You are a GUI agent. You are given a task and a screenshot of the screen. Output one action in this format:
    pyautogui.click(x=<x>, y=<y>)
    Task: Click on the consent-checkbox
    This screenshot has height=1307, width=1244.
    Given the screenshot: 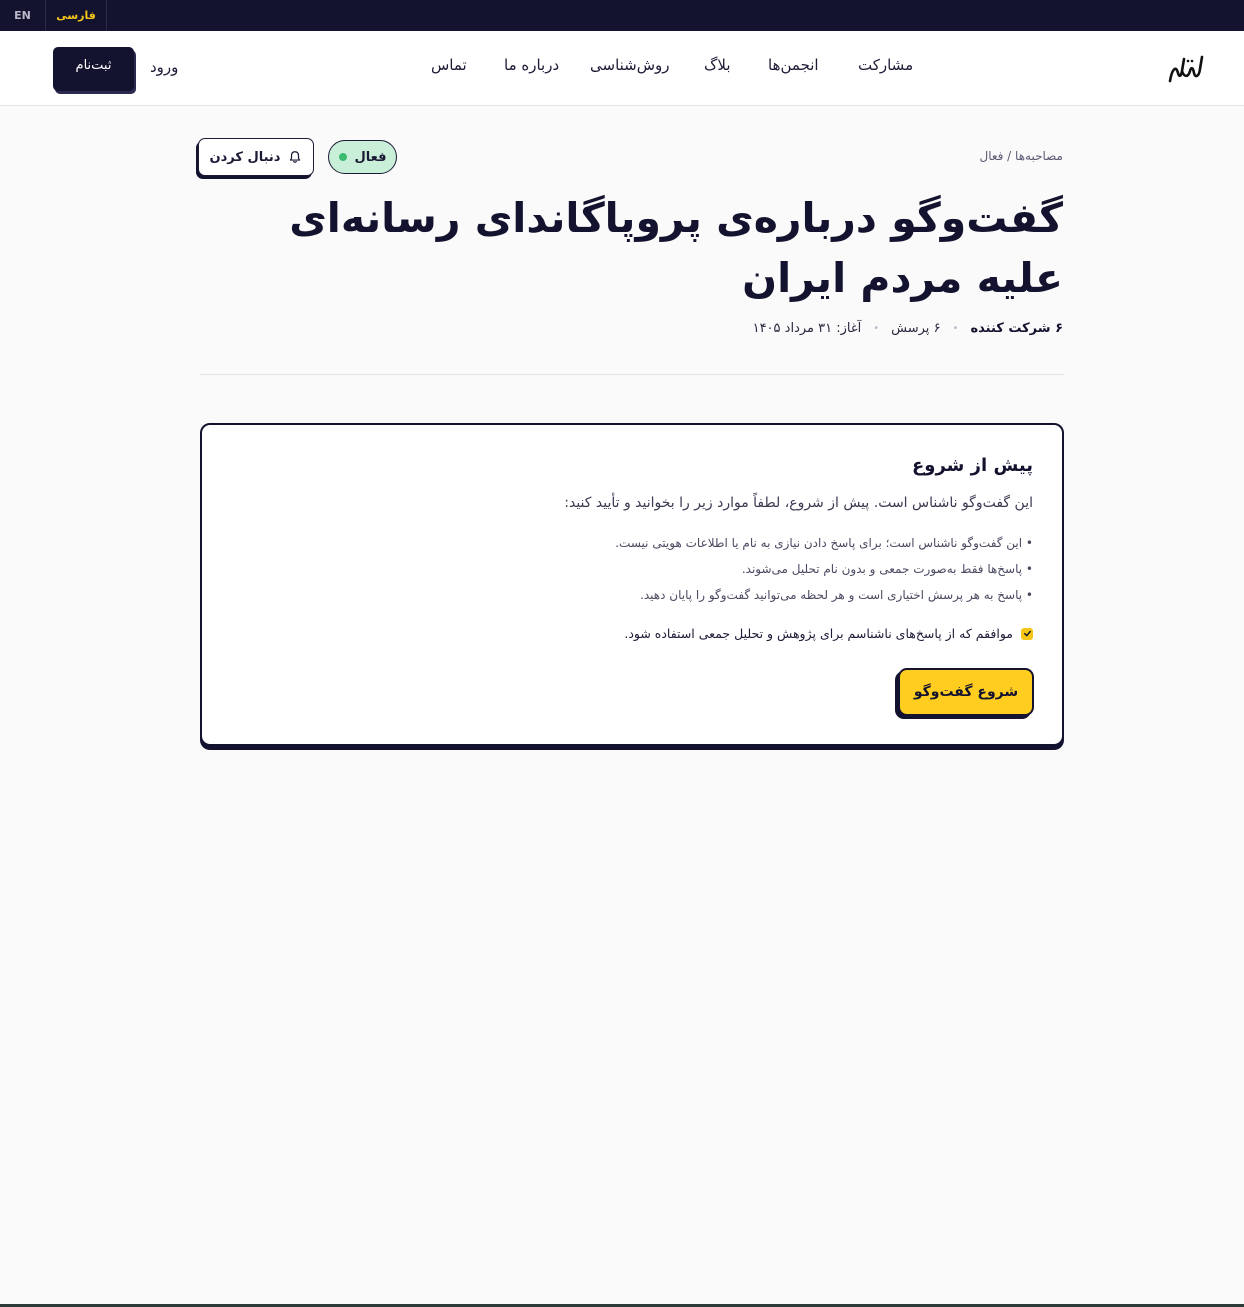 What is the action you would take?
    pyautogui.click(x=1027, y=633)
    